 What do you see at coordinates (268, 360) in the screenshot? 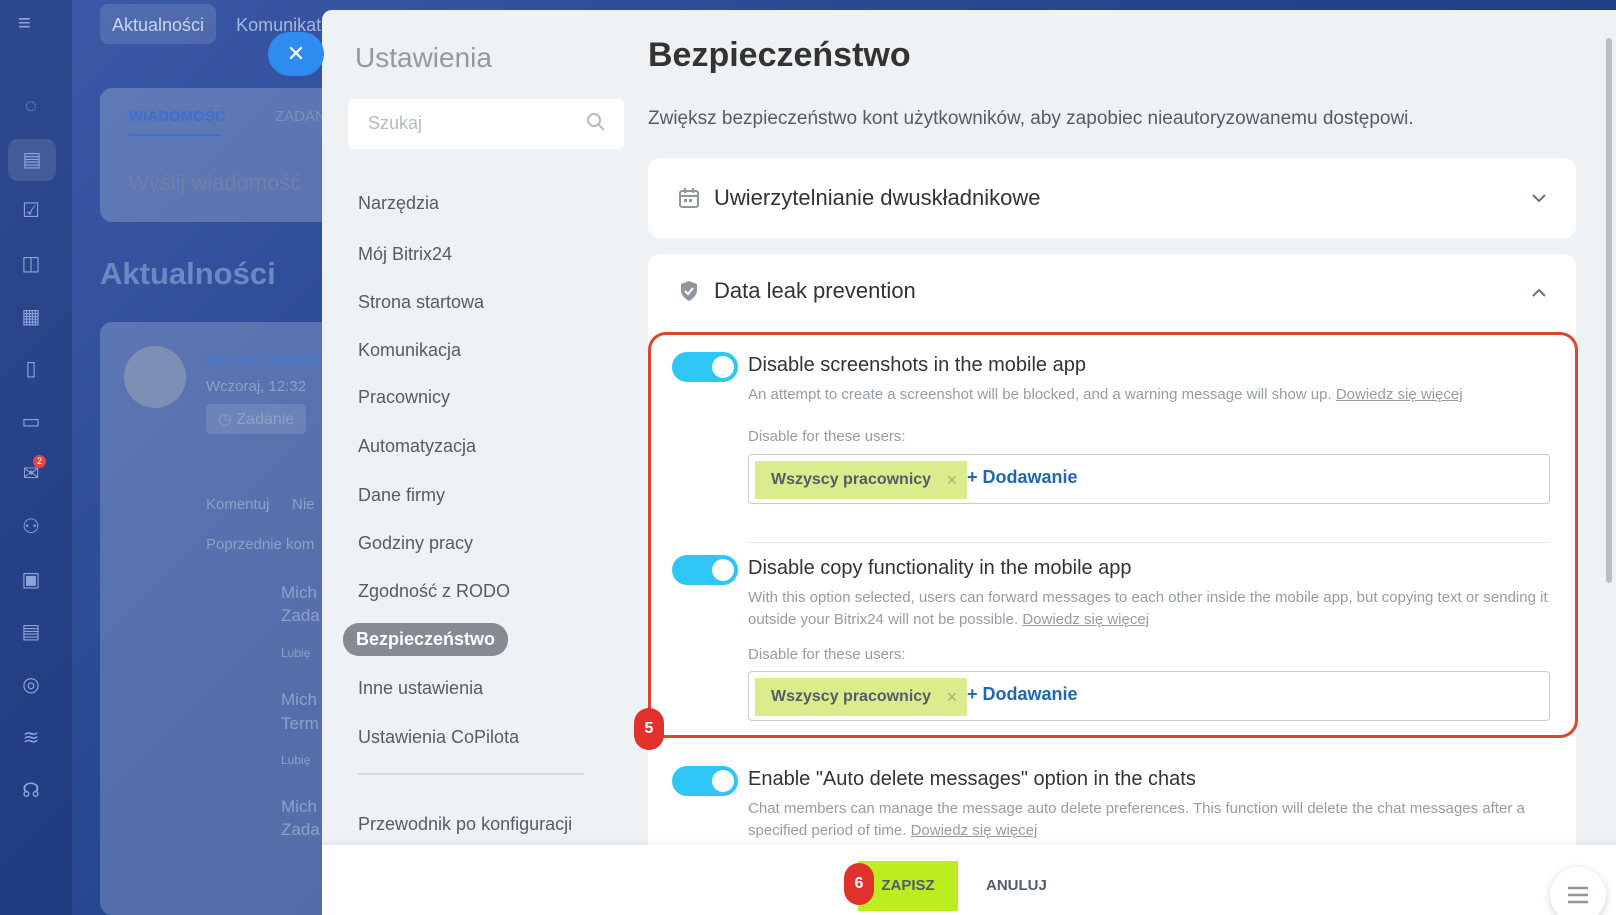
I see `post-author: Michał Radełko` at bounding box center [268, 360].